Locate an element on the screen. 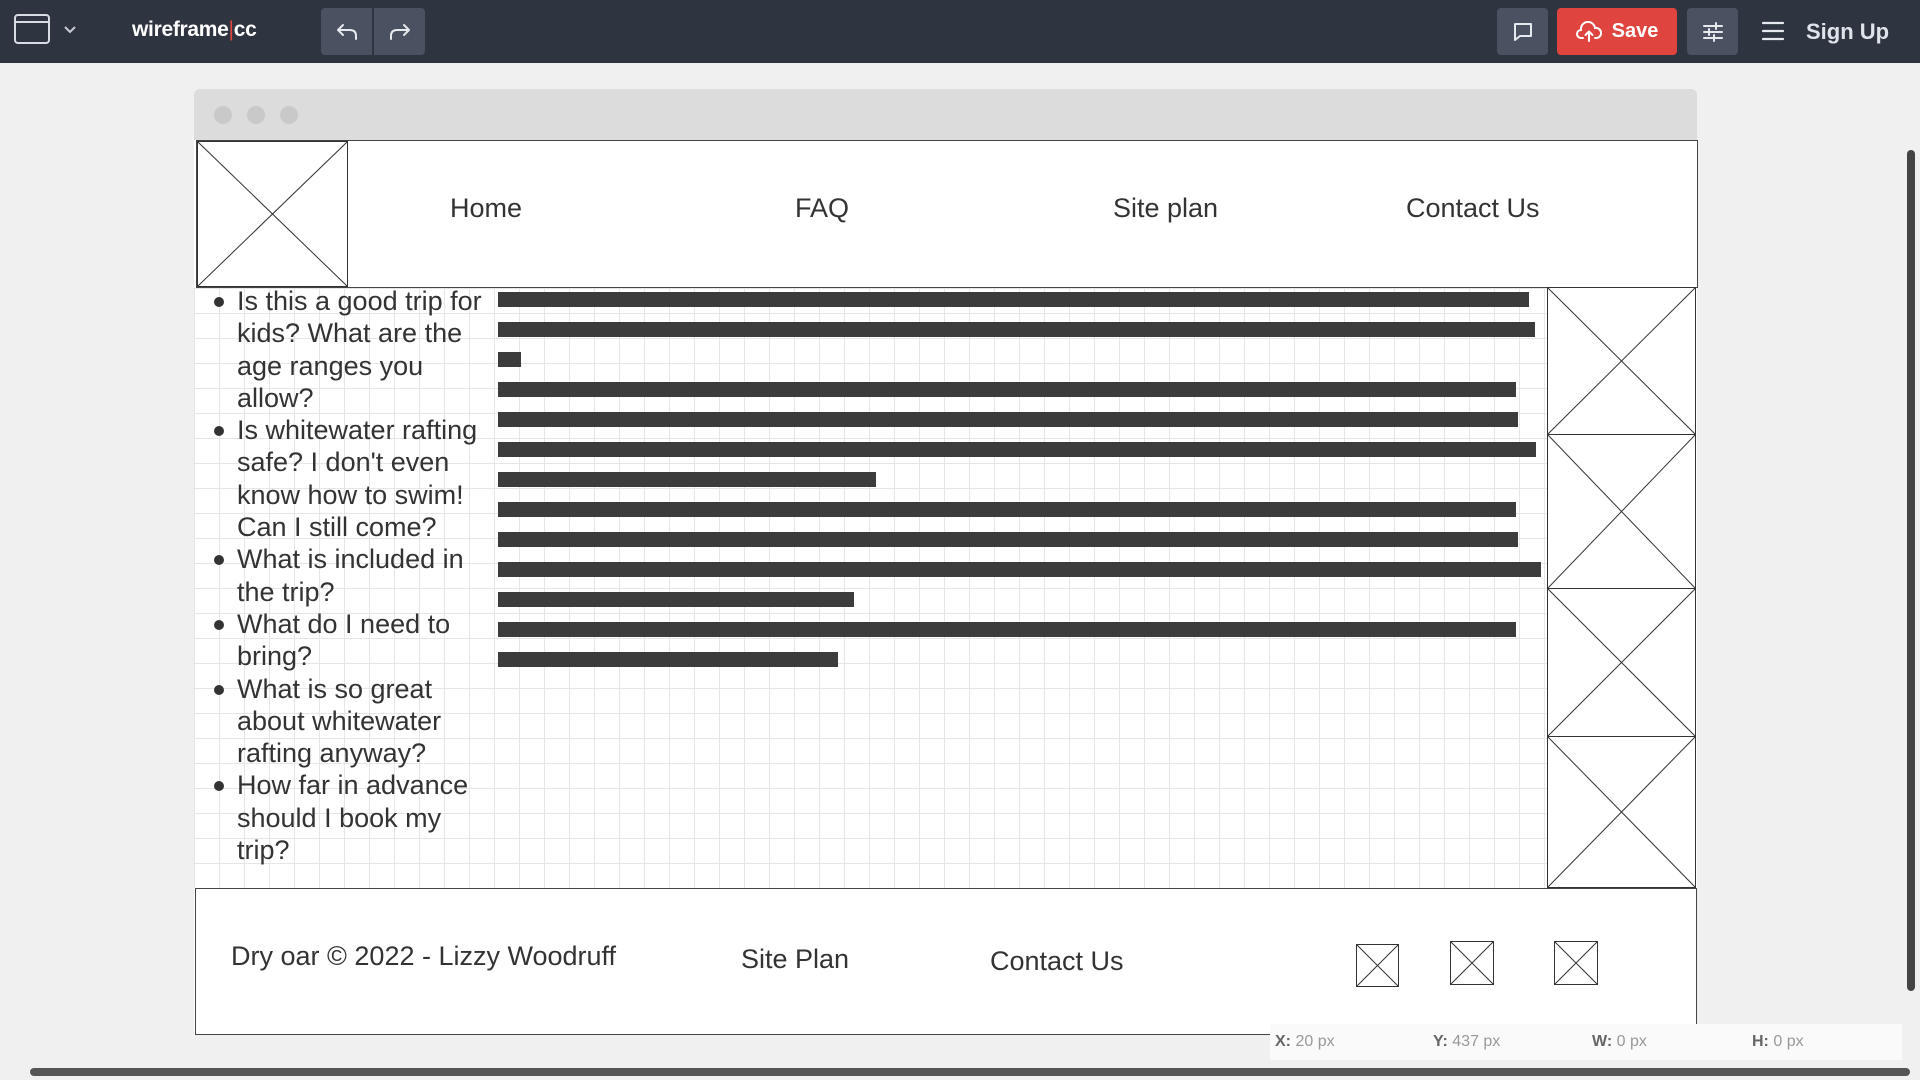 The width and height of the screenshot is (1920, 1080). horizontal-scrollbar is located at coordinates (970, 1072).